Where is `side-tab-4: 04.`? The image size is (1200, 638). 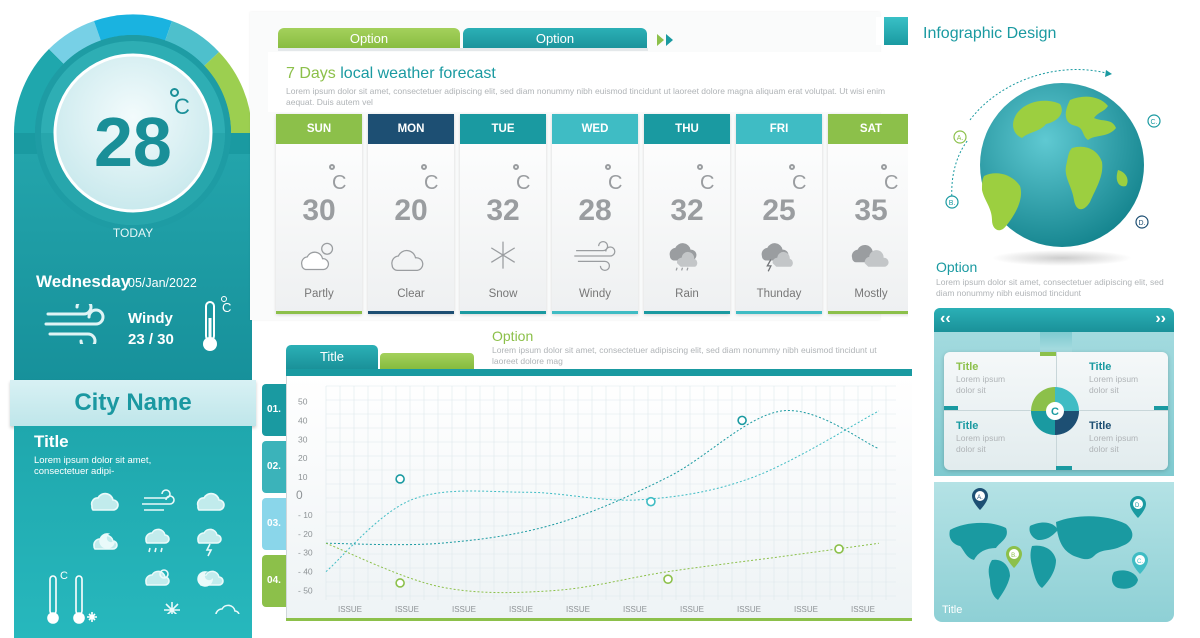 side-tab-4: 04. is located at coordinates (274, 581).